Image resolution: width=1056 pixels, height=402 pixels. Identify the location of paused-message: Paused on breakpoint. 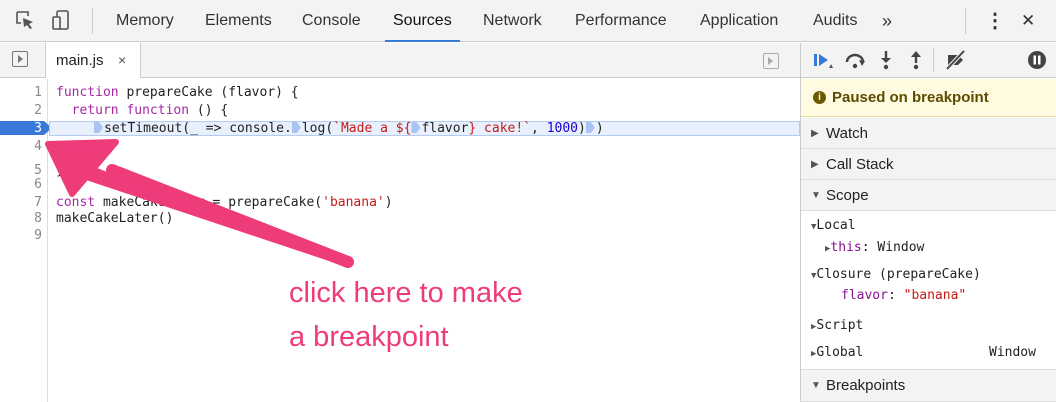
(910, 97).